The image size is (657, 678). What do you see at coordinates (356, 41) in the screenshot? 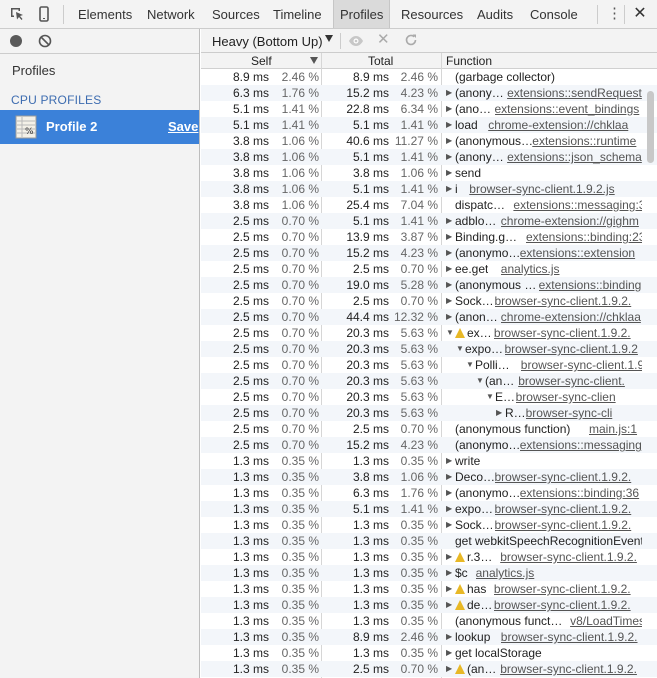
I see `focus-selected-function-icon` at bounding box center [356, 41].